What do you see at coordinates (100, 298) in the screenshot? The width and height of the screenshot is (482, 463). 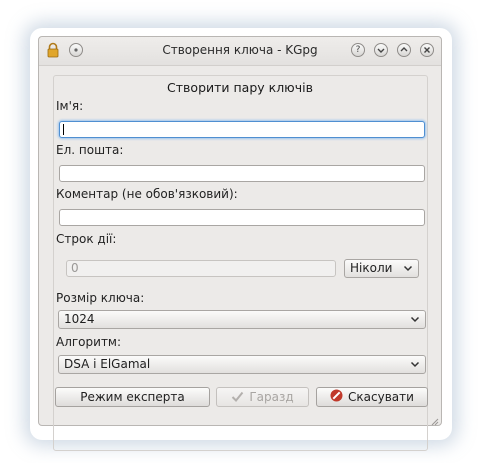 I see `key-size-label: Розмір ключа:` at bounding box center [100, 298].